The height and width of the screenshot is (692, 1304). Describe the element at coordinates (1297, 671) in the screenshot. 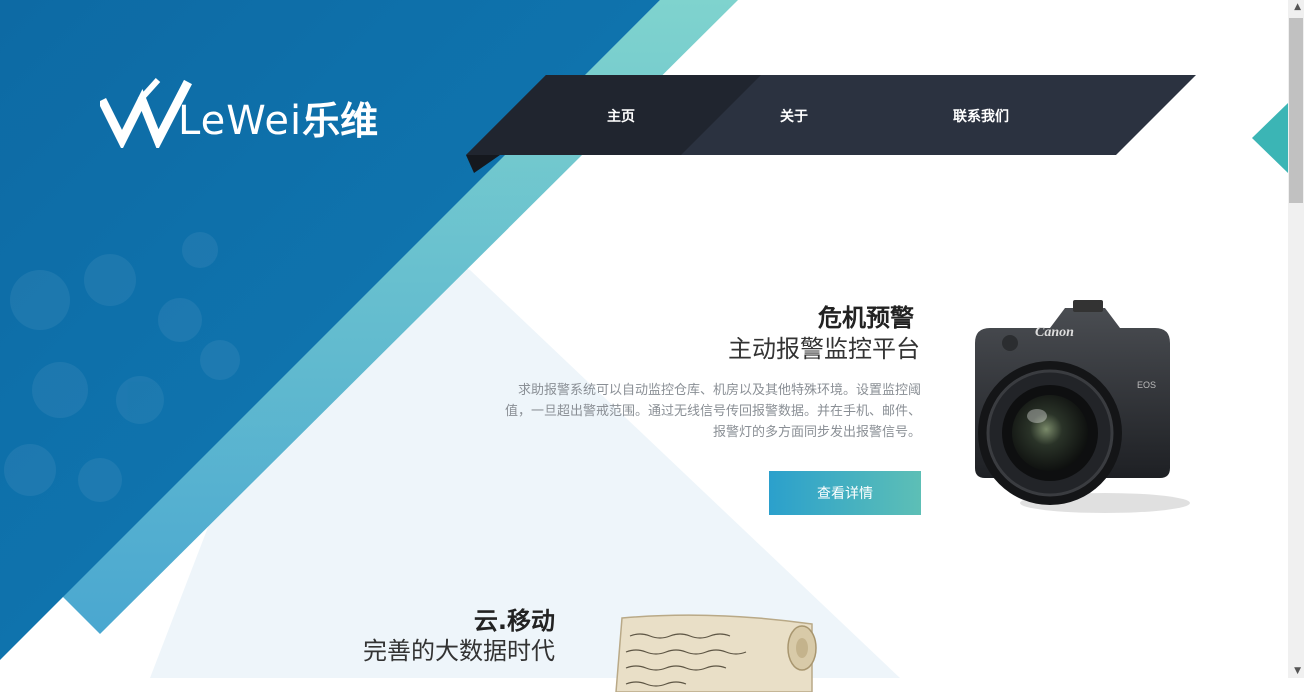

I see `scroll-down-icon: ▼` at that location.